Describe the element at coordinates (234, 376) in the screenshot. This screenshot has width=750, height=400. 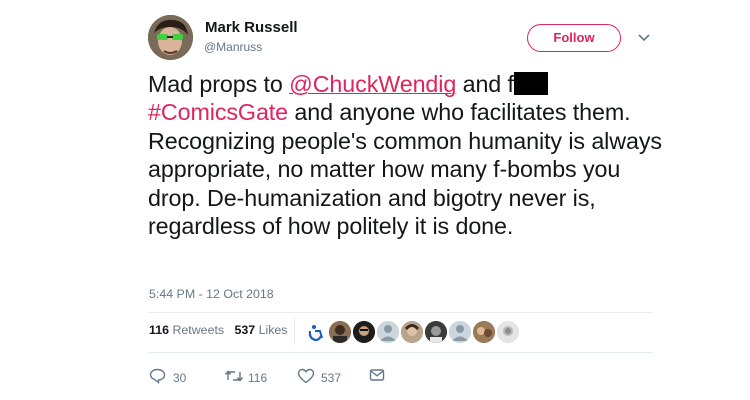
I see `retweet-icon` at that location.